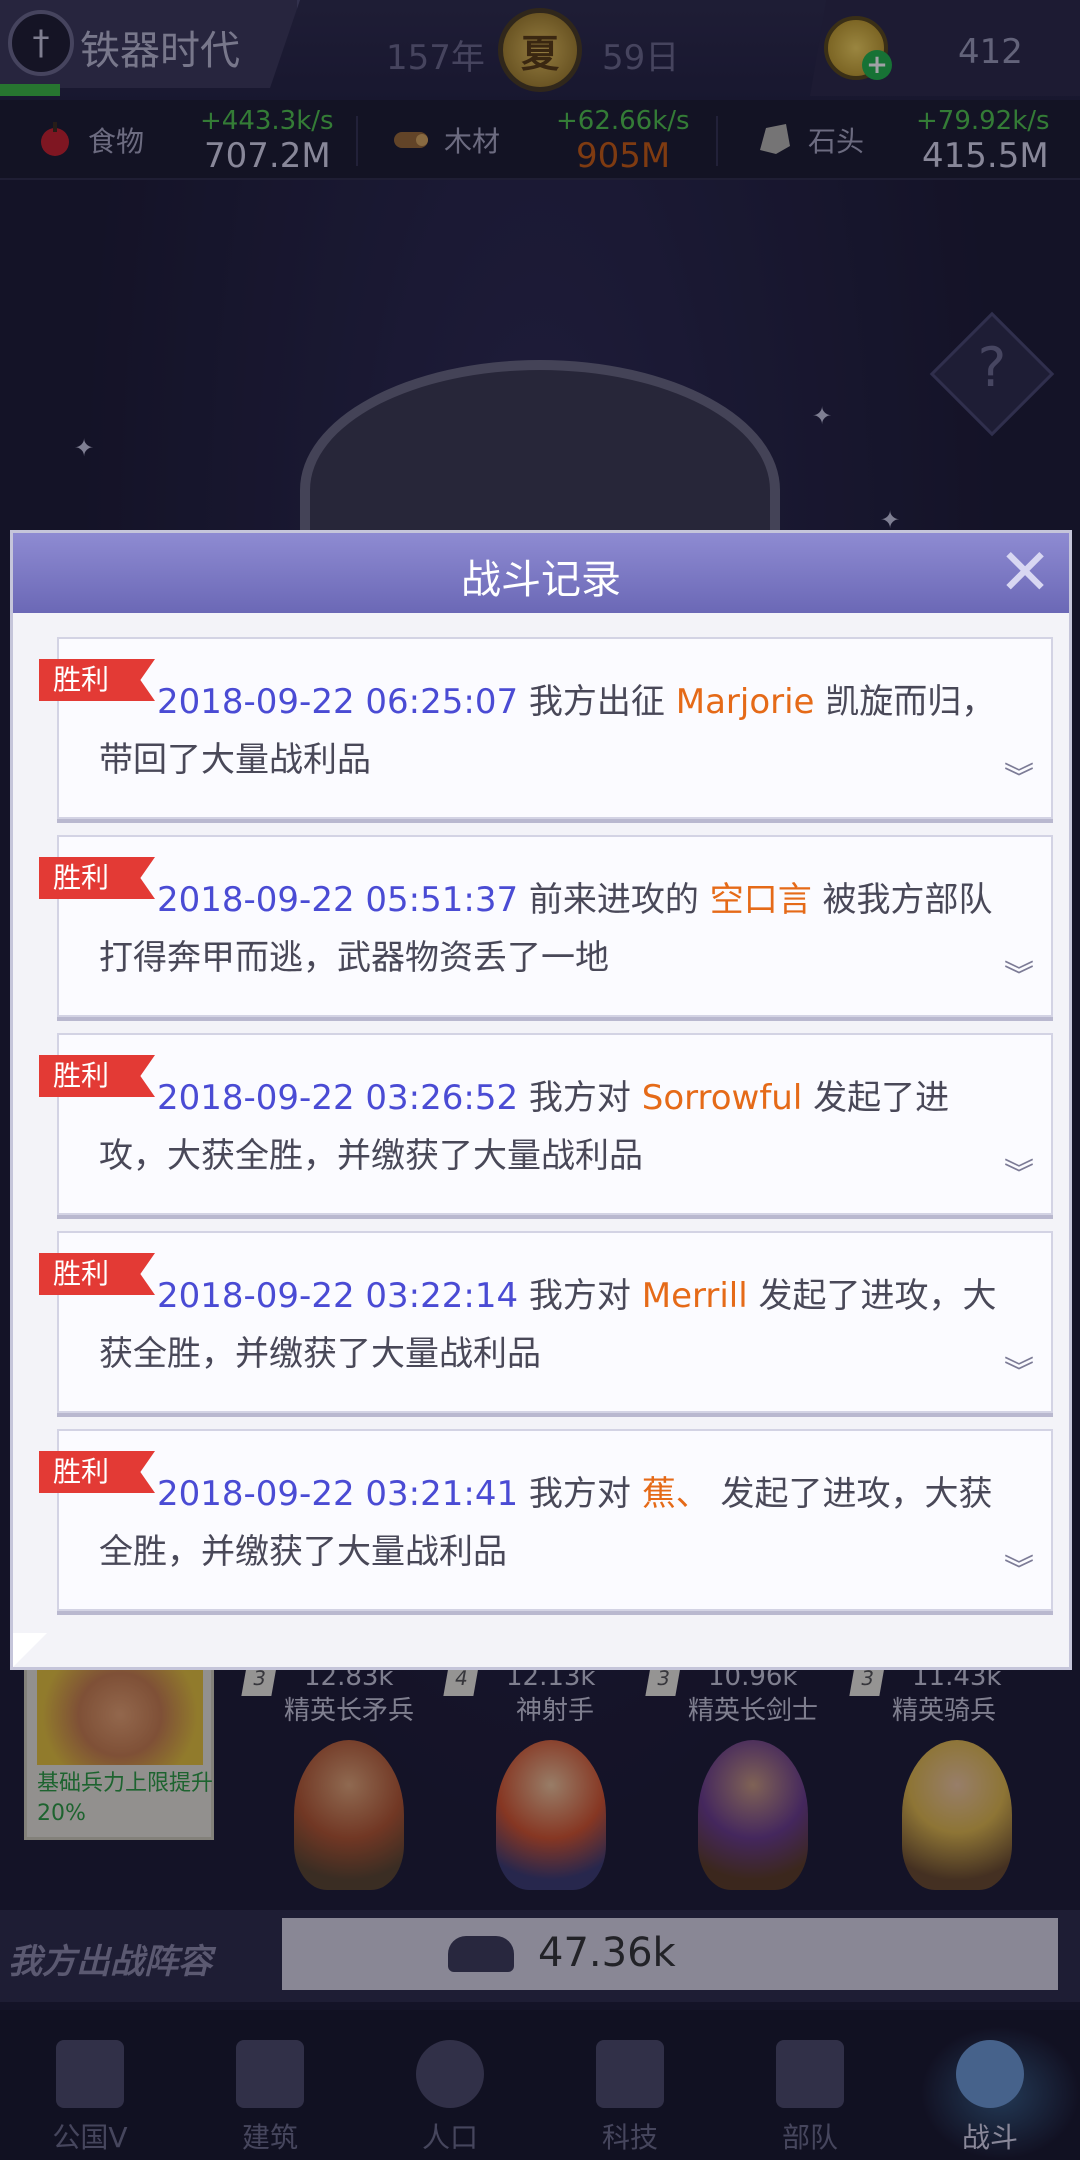 This screenshot has width=1080, height=2160. What do you see at coordinates (596, 702) in the screenshot?
I see `record-prefix: 我方出征` at bounding box center [596, 702].